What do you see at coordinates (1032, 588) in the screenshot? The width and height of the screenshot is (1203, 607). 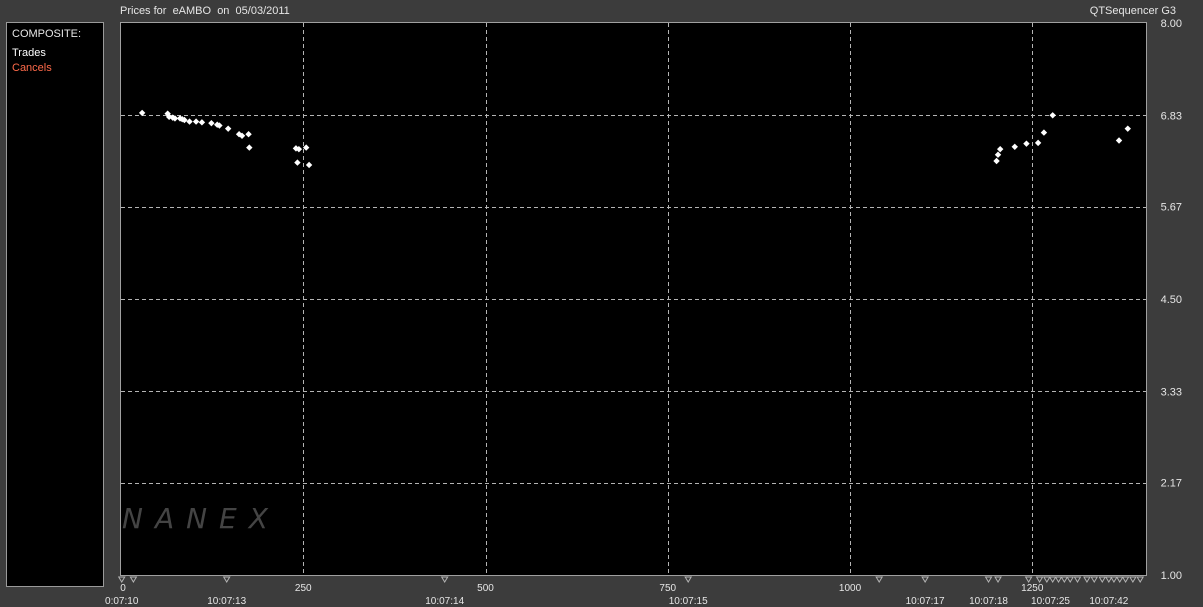 I see `x-tick-label: 1250` at bounding box center [1032, 588].